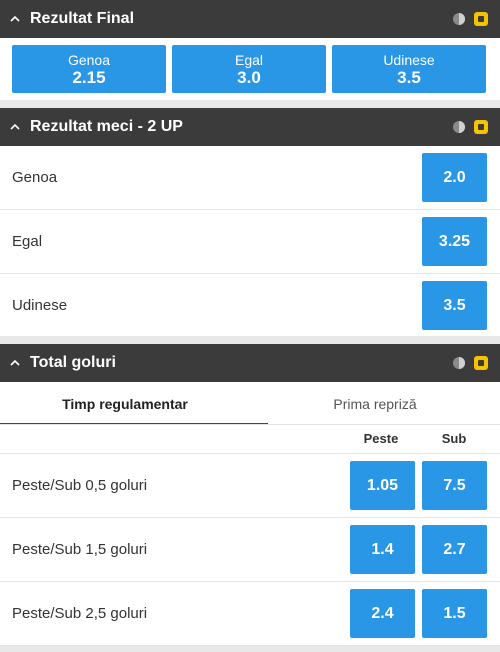 The height and width of the screenshot is (652, 500). What do you see at coordinates (249, 69) in the screenshot?
I see `odds-button-draw: Egal 3.0` at bounding box center [249, 69].